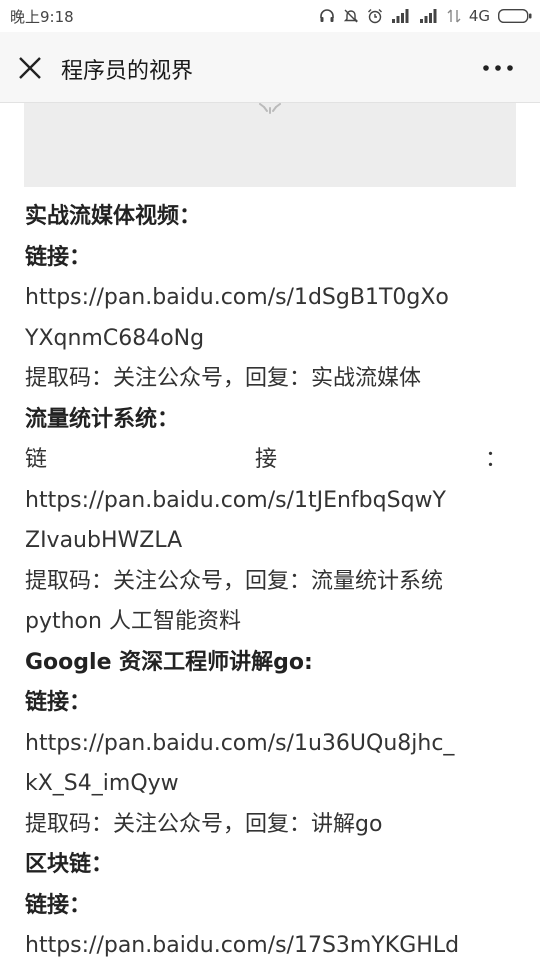 The width and height of the screenshot is (540, 960). Describe the element at coordinates (266, 943) in the screenshot. I see `link-url: https://pan.baidu.com/s/17S3mYKGHLd` at that location.